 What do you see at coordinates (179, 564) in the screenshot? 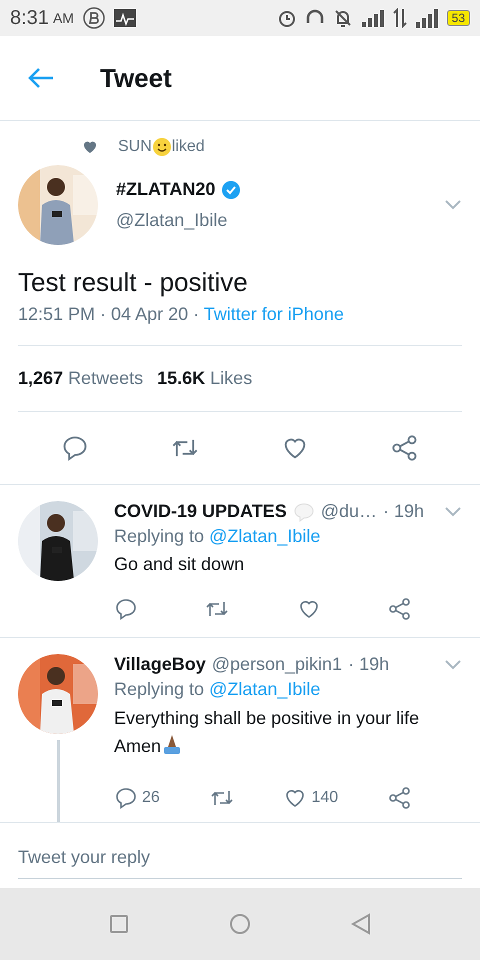
I see `reply-text: Go and sit down` at bounding box center [179, 564].